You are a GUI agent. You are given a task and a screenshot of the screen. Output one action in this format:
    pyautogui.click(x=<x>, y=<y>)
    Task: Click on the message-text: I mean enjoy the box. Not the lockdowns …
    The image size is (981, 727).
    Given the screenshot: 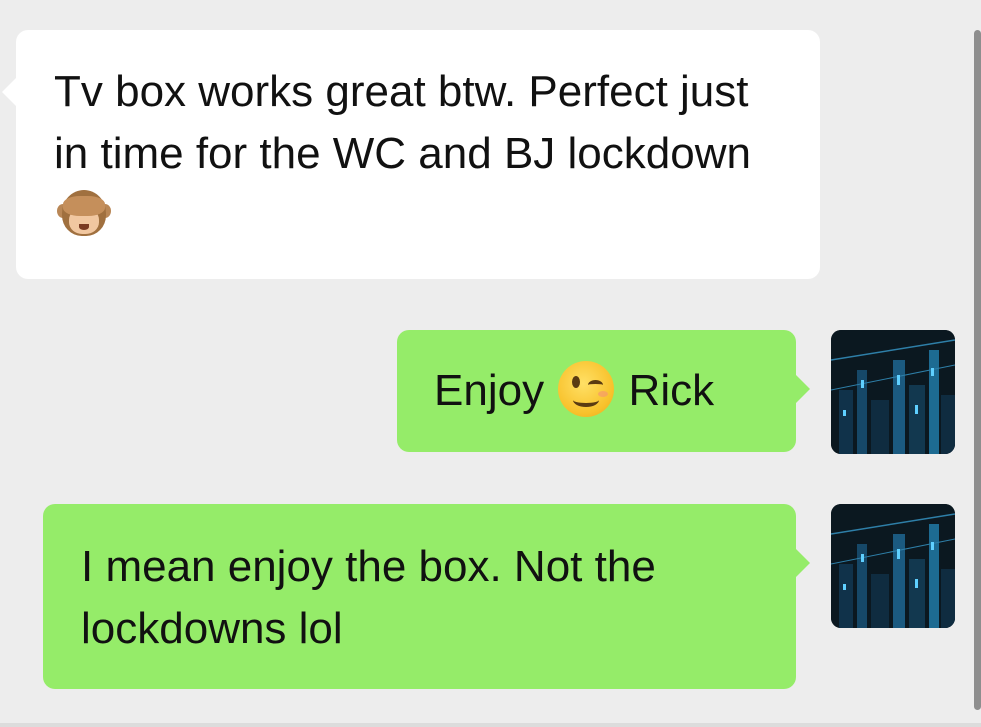 What is the action you would take?
    pyautogui.click(x=375, y=597)
    